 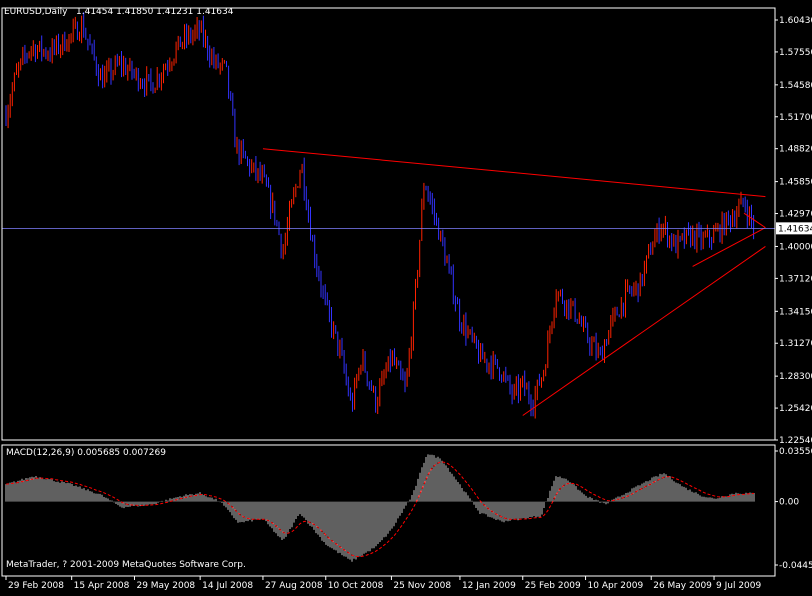 What do you see at coordinates (553, 586) in the screenshot?
I see `date-axis-label: 25 Feb 2009` at bounding box center [553, 586].